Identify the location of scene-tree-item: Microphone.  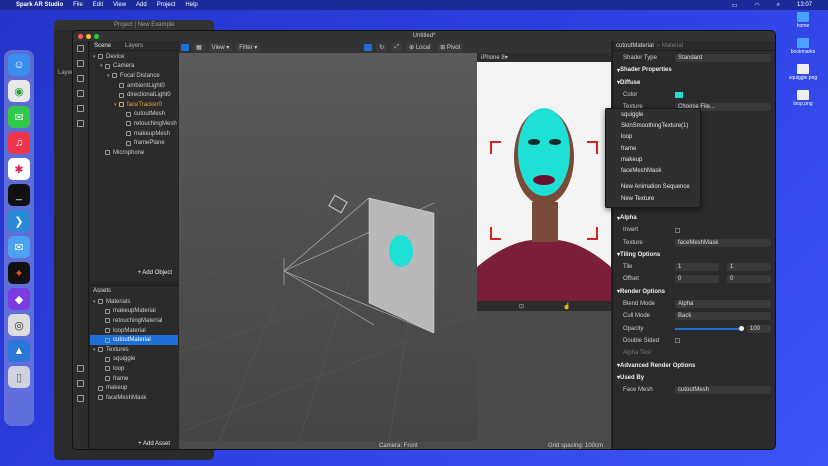
(134, 153).